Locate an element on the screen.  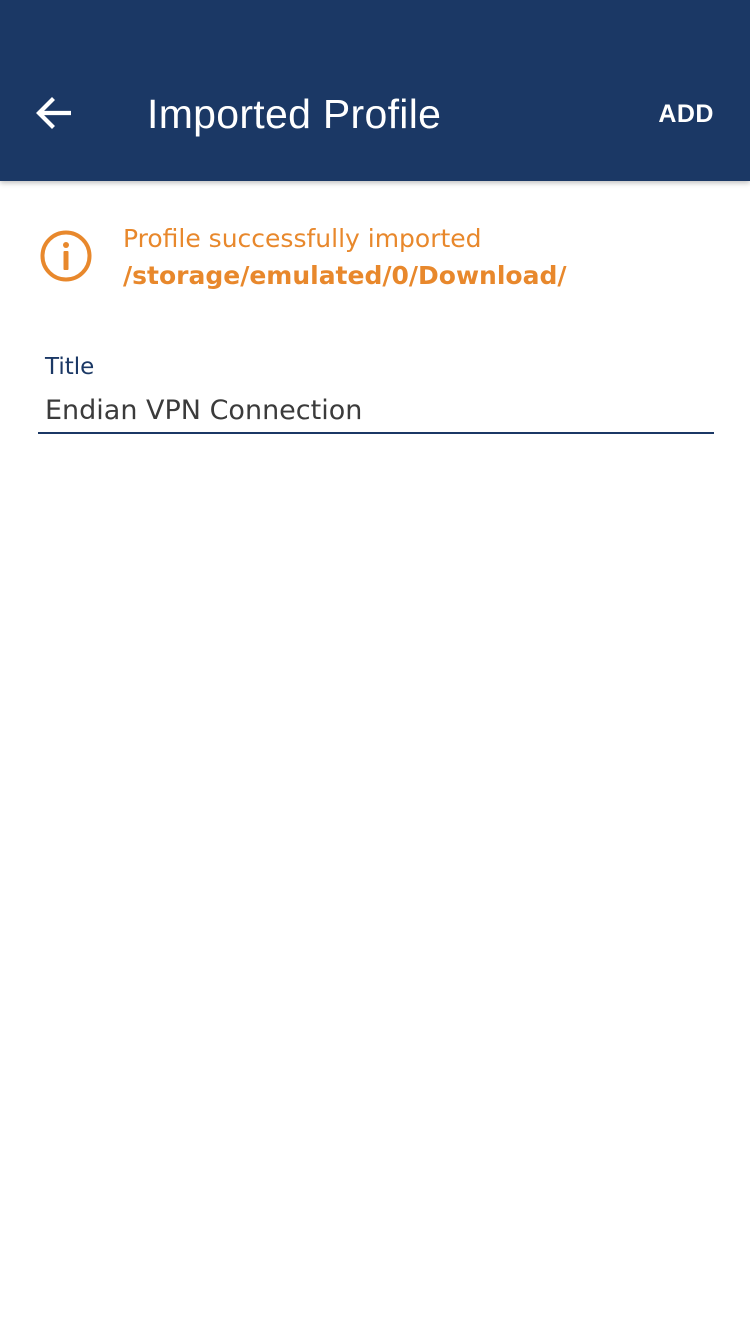
title-input is located at coordinates (376, 411).